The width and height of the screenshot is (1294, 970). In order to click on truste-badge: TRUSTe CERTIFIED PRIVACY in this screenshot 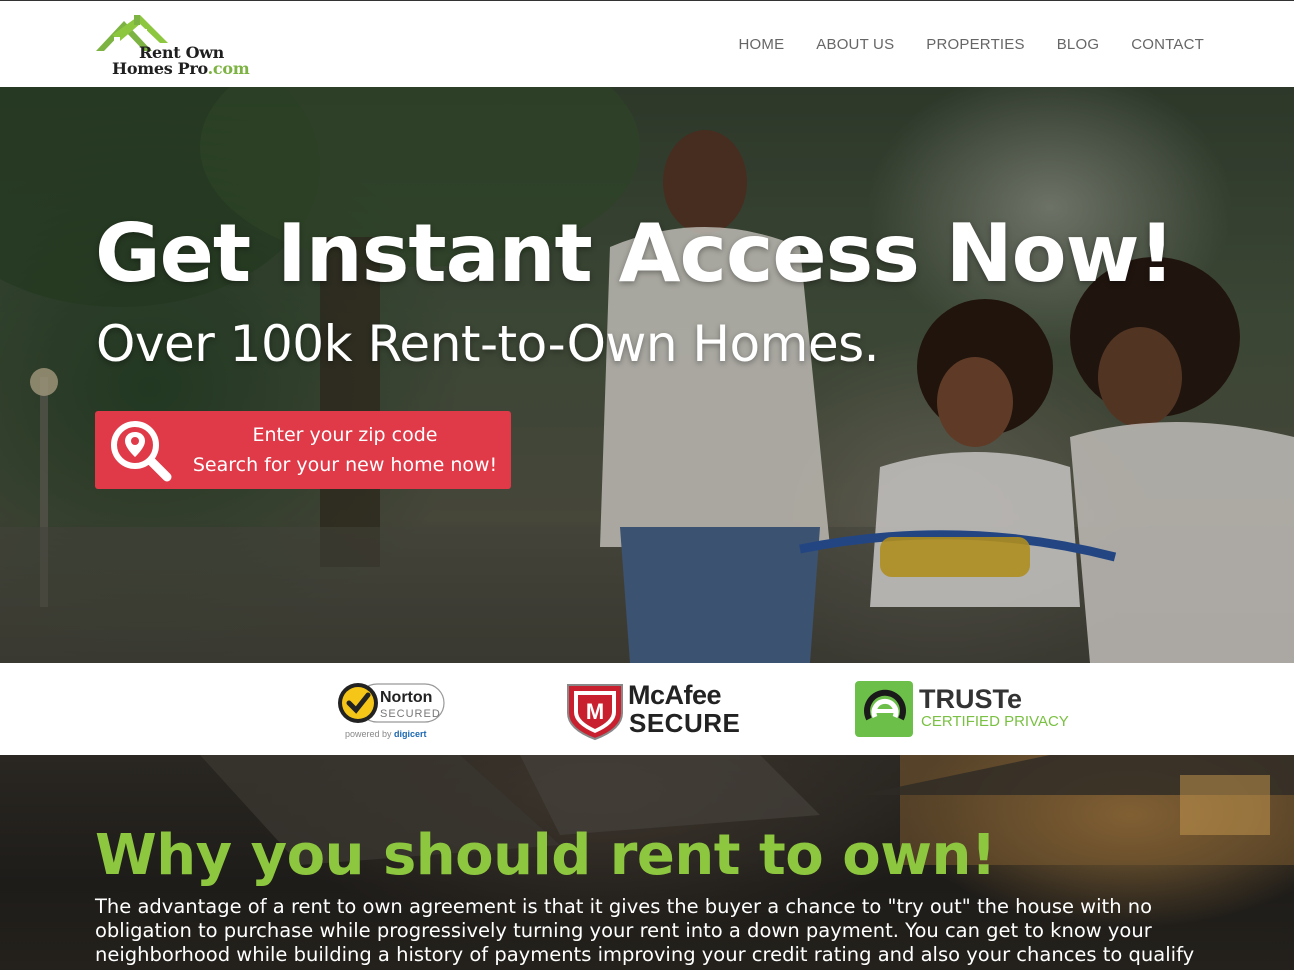, I will do `click(962, 709)`.